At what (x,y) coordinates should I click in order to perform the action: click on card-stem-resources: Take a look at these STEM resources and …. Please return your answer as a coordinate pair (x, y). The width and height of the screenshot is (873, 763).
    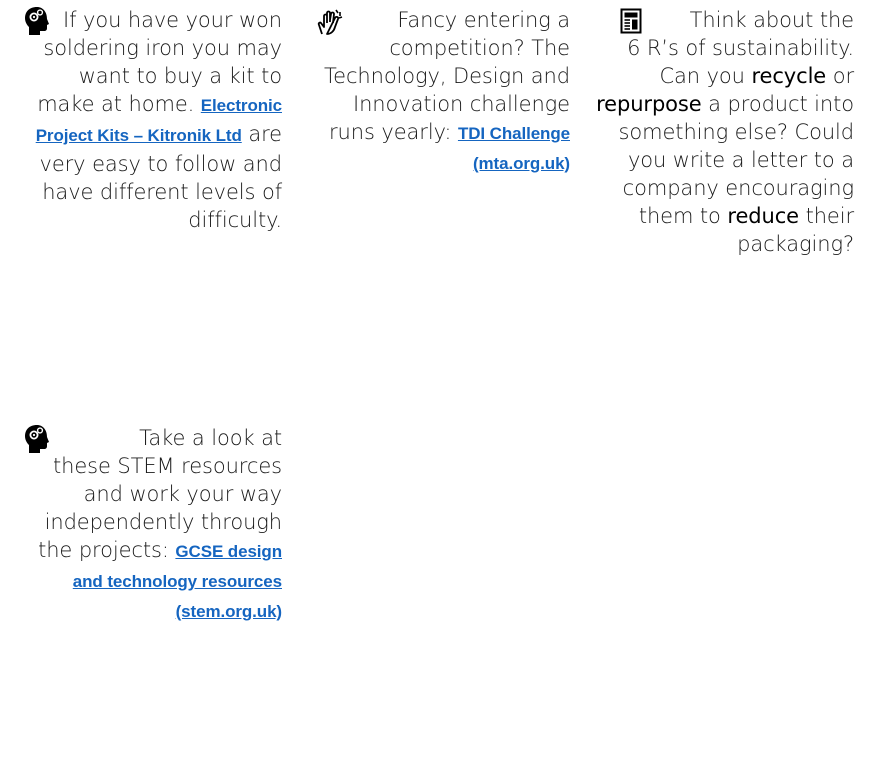
    Looking at the image, I should click on (153, 525).